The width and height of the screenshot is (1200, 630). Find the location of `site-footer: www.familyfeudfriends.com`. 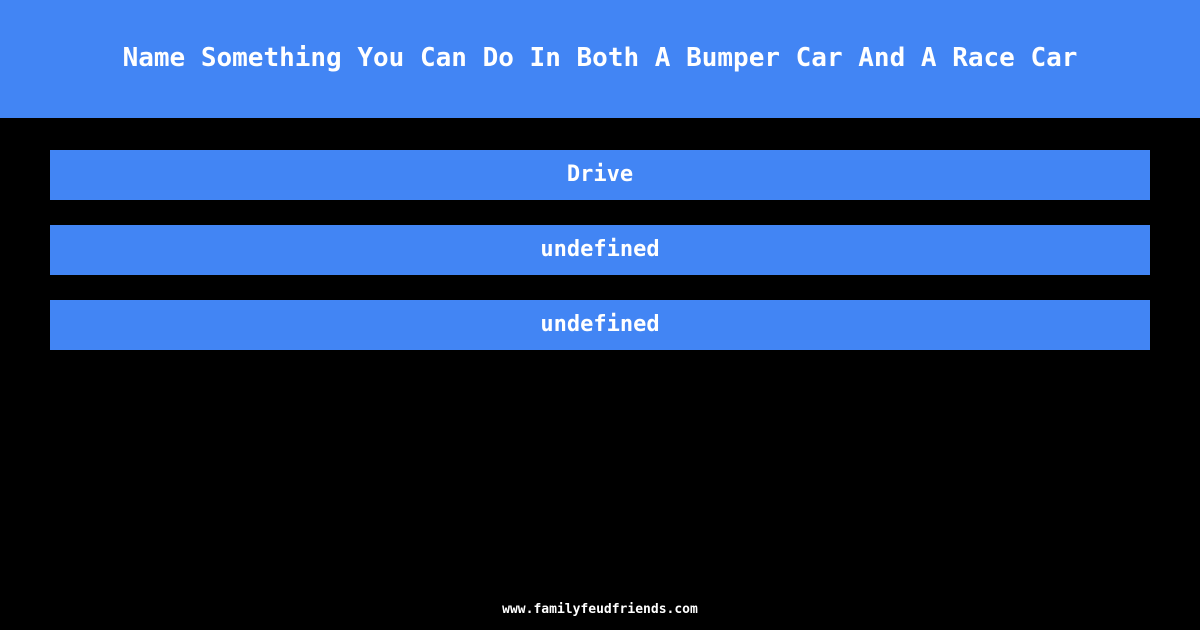

site-footer: www.familyfeudfriends.com is located at coordinates (600, 607).